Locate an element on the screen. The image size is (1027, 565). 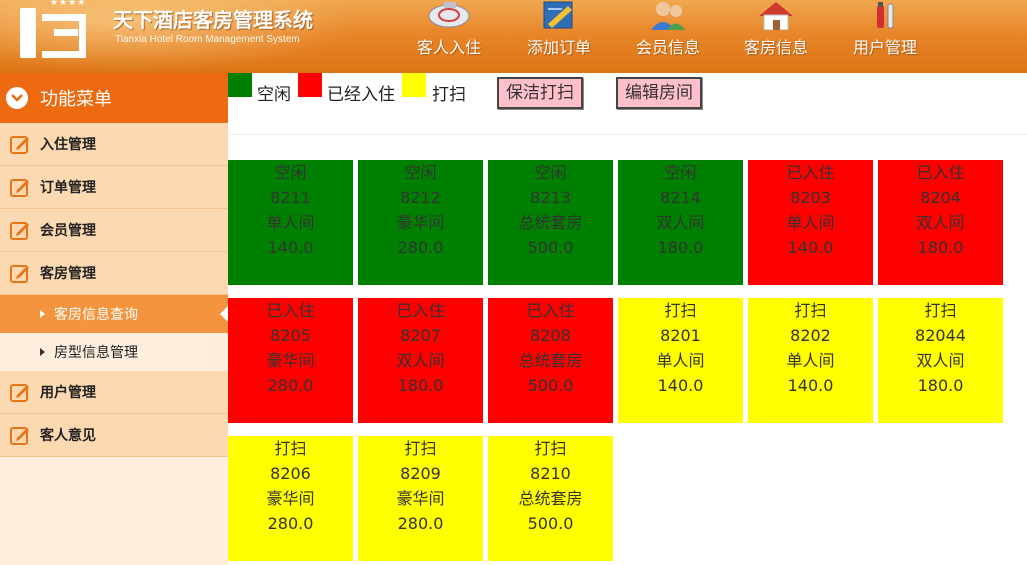
guest-checkin-icon is located at coordinates (449, 15).